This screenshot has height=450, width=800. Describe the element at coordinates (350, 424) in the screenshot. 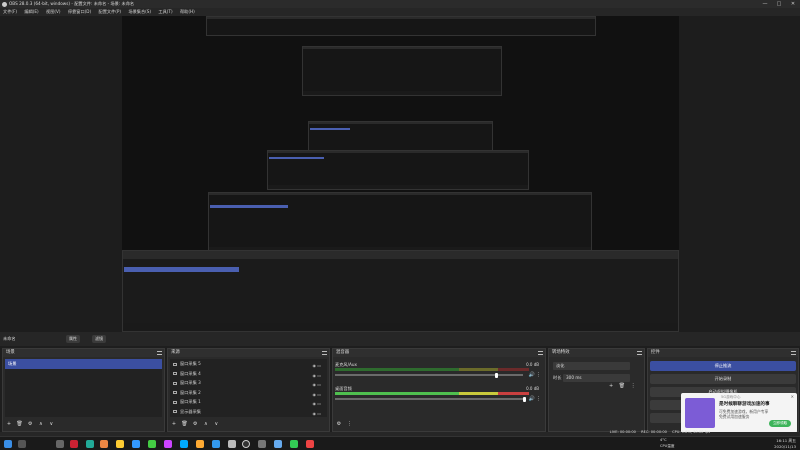

I see `mixer-menu-button: ⋮` at that location.